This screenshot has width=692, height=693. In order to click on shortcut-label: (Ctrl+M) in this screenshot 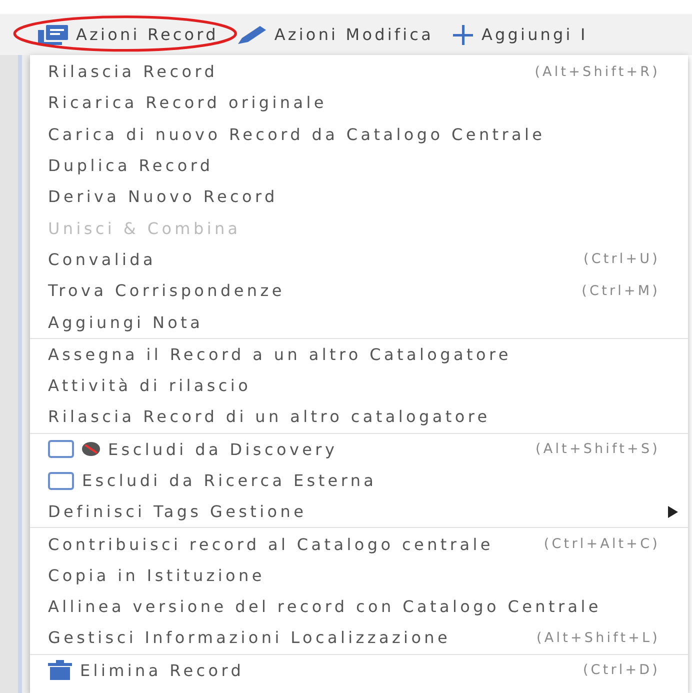, I will do `click(621, 290)`.